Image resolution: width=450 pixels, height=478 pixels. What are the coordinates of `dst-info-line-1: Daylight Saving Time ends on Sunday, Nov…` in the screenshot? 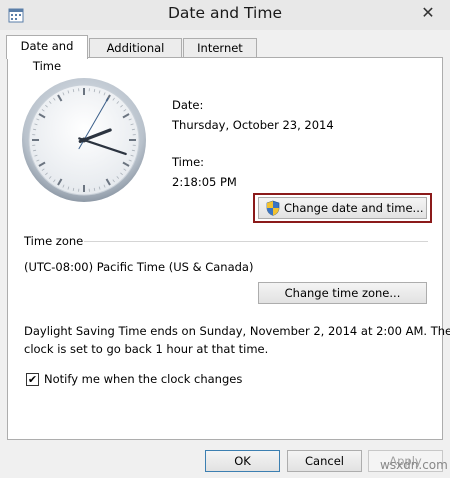 It's located at (237, 331).